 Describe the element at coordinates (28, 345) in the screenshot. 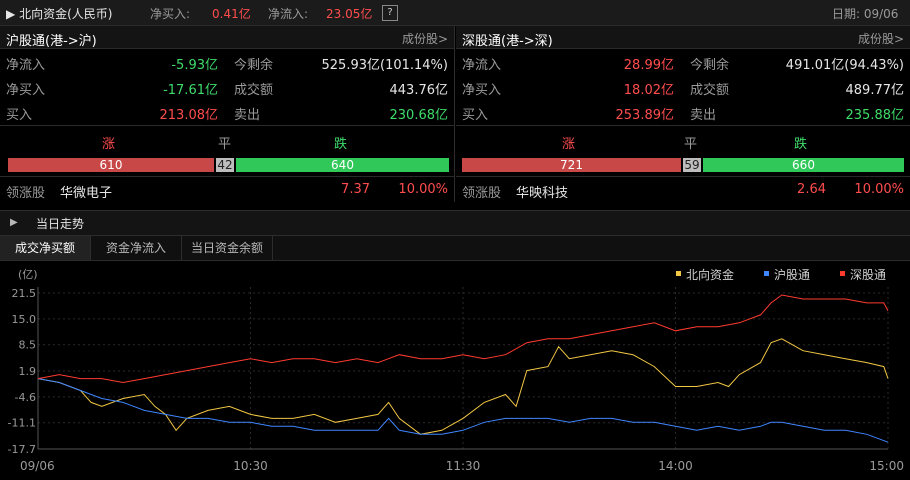

I see `y-tick-label: 8.5` at that location.